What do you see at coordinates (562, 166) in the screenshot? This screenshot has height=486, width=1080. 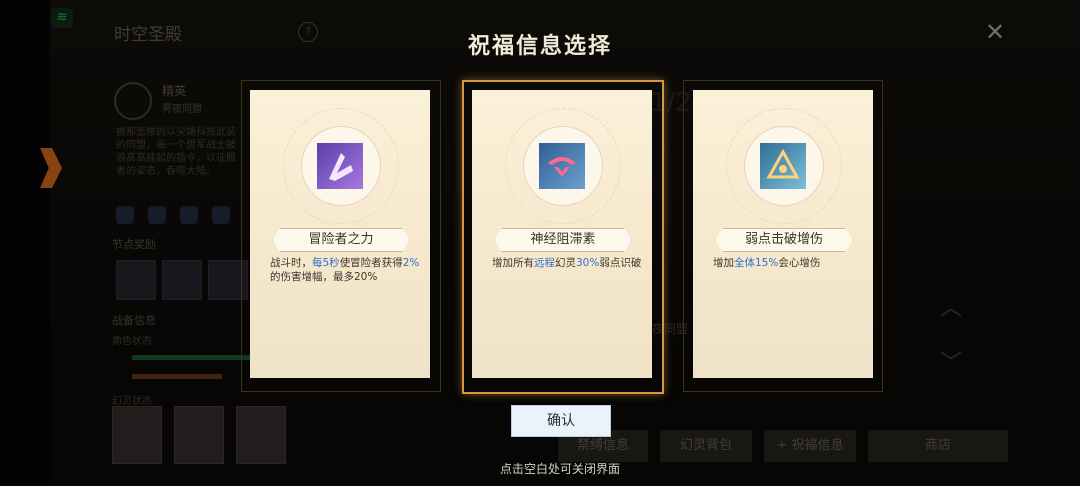 I see `neural-block-icon` at bounding box center [562, 166].